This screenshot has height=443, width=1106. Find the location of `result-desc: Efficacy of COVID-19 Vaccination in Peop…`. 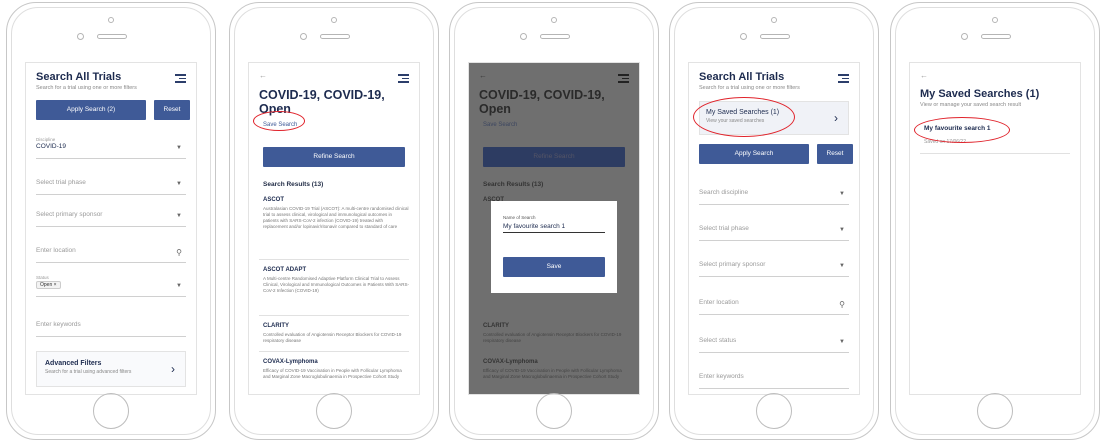

result-desc: Efficacy of COVID-19 Vaccination in Peop… is located at coordinates (552, 373).